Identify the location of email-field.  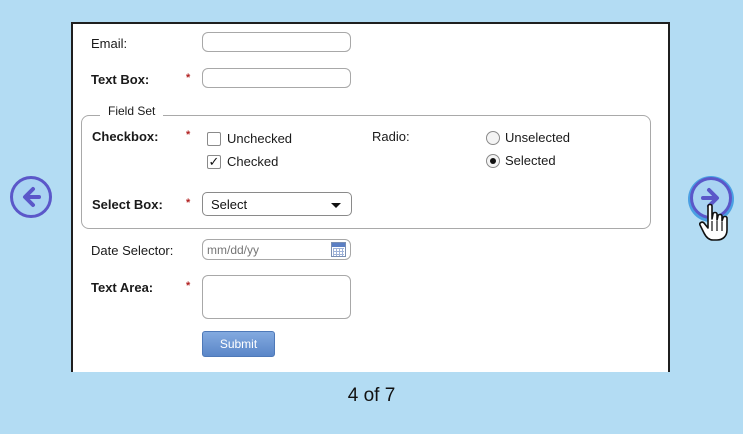
(276, 42).